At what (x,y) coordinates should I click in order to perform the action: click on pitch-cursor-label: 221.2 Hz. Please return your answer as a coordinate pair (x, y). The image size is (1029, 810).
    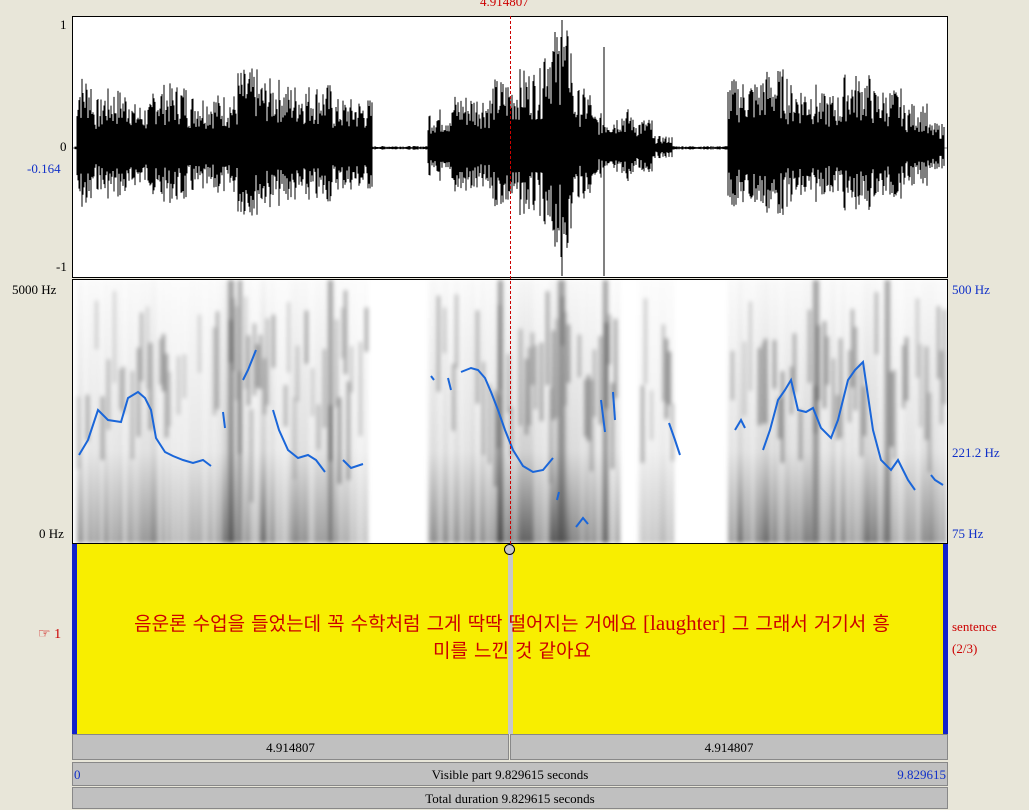
    Looking at the image, I should click on (976, 452).